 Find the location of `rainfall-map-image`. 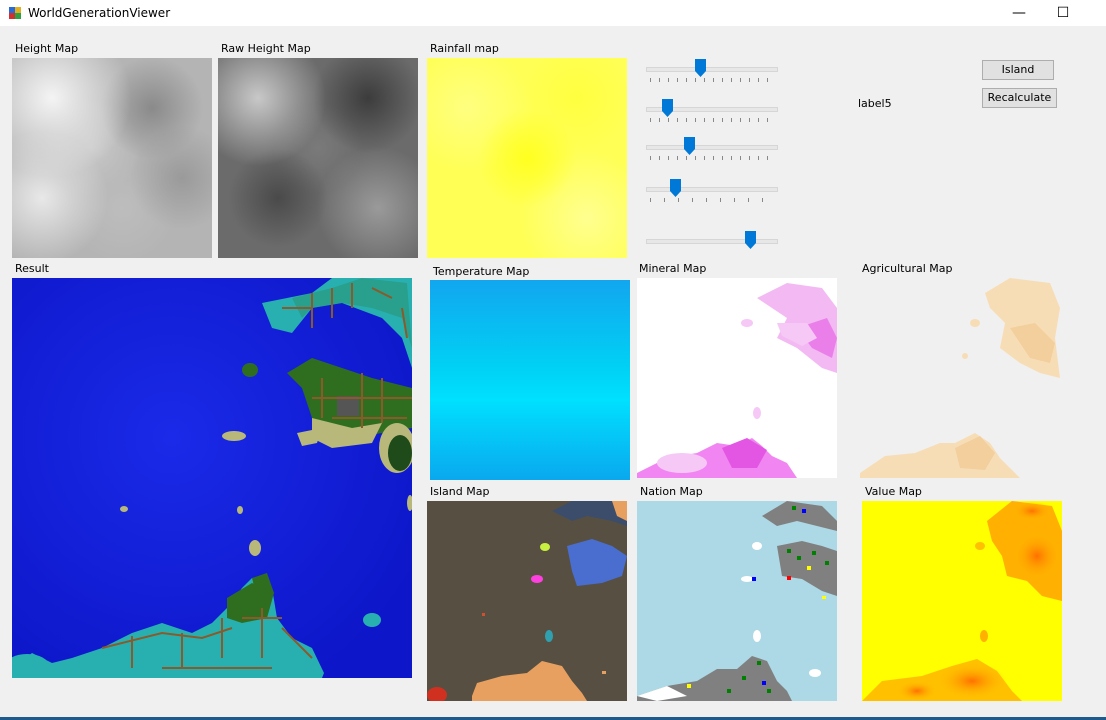

rainfall-map-image is located at coordinates (527, 158).